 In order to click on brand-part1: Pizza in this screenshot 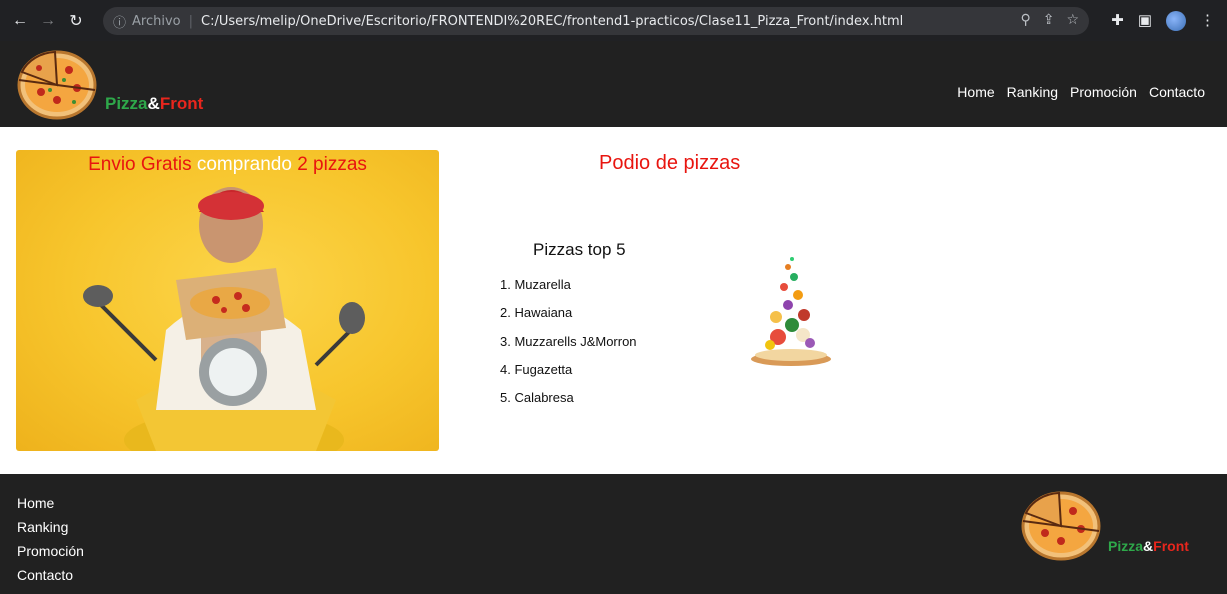, I will do `click(126, 103)`.